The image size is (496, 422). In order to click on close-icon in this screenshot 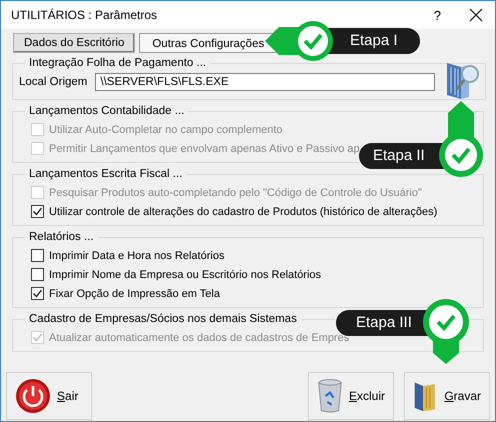, I will do `click(476, 15)`.